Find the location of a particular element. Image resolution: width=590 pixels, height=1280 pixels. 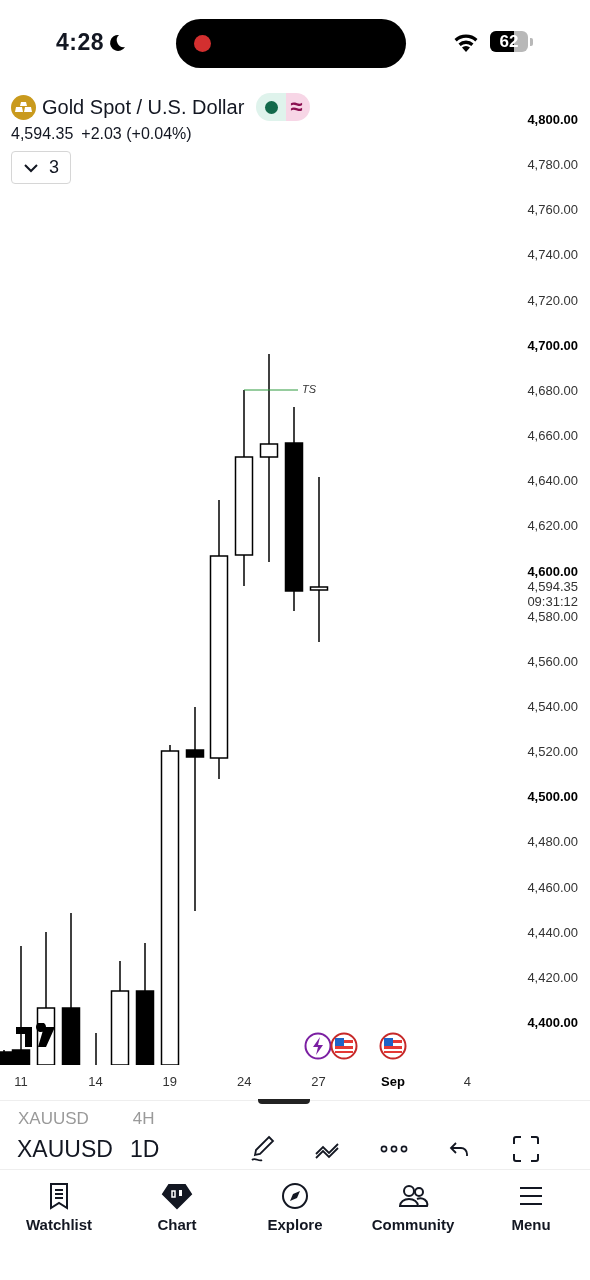

chevron-icon is located at coordinates (31, 167).